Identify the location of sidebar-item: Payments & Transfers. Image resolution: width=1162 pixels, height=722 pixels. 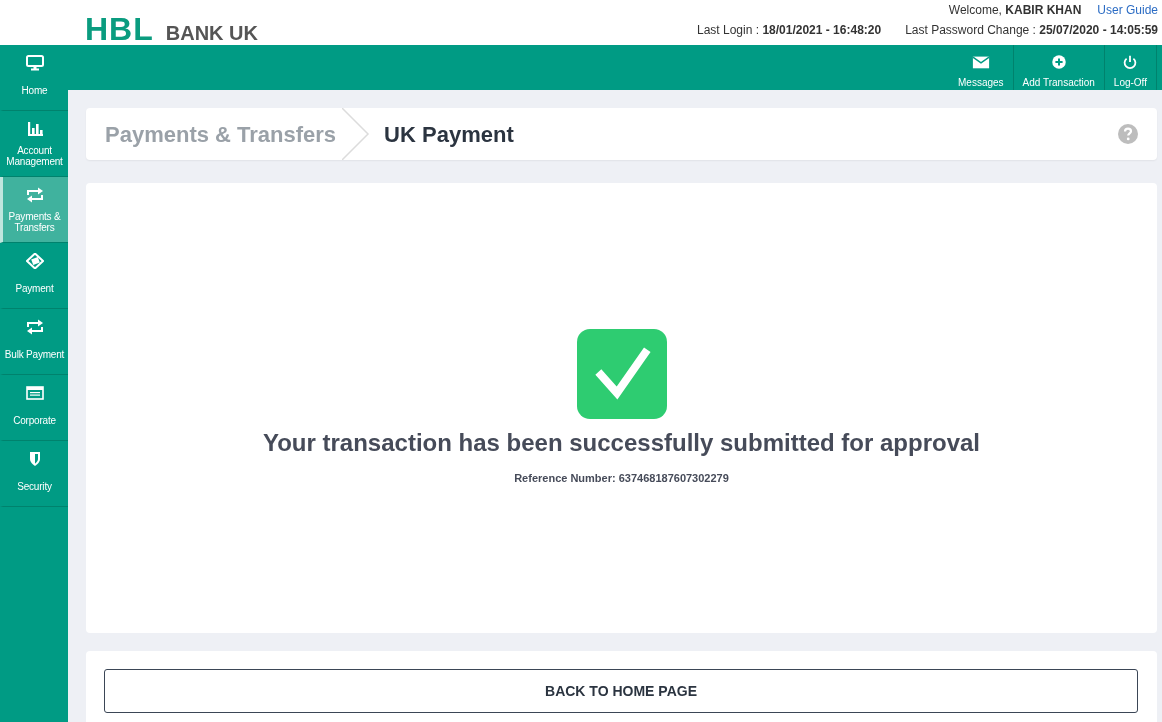
(34, 210).